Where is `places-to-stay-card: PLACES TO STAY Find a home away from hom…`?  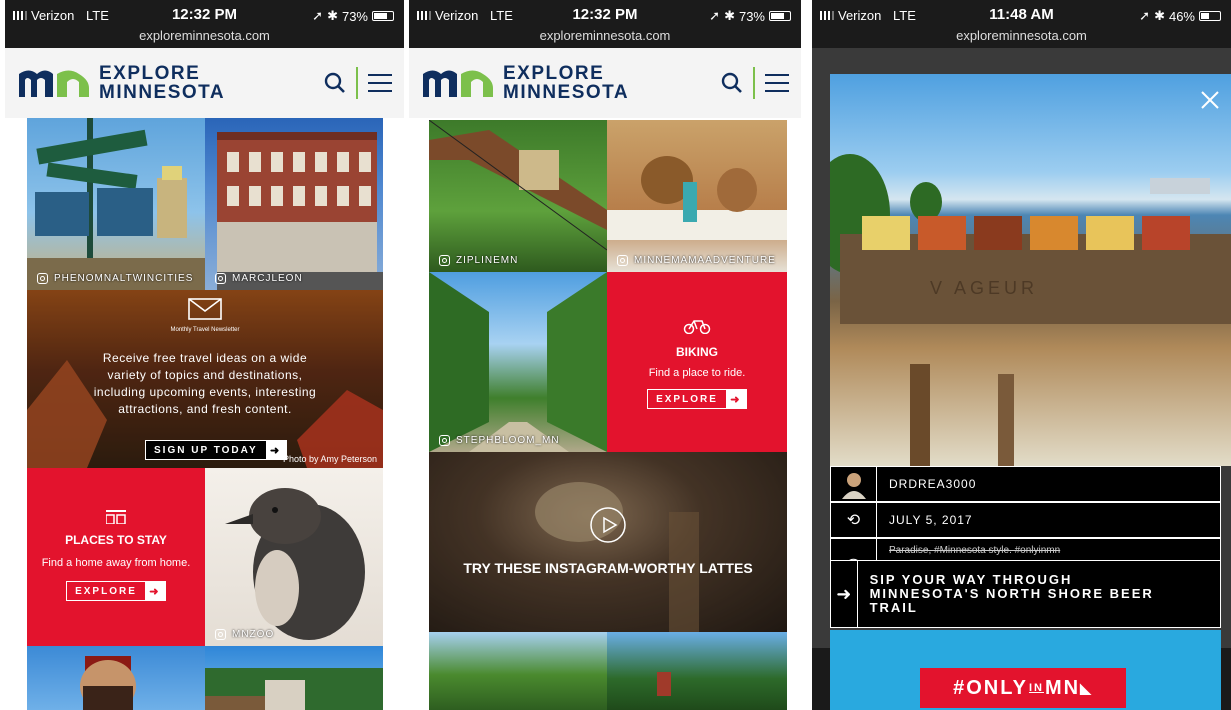
places-to-stay-card: PLACES TO STAY Find a home away from hom… is located at coordinates (116, 557).